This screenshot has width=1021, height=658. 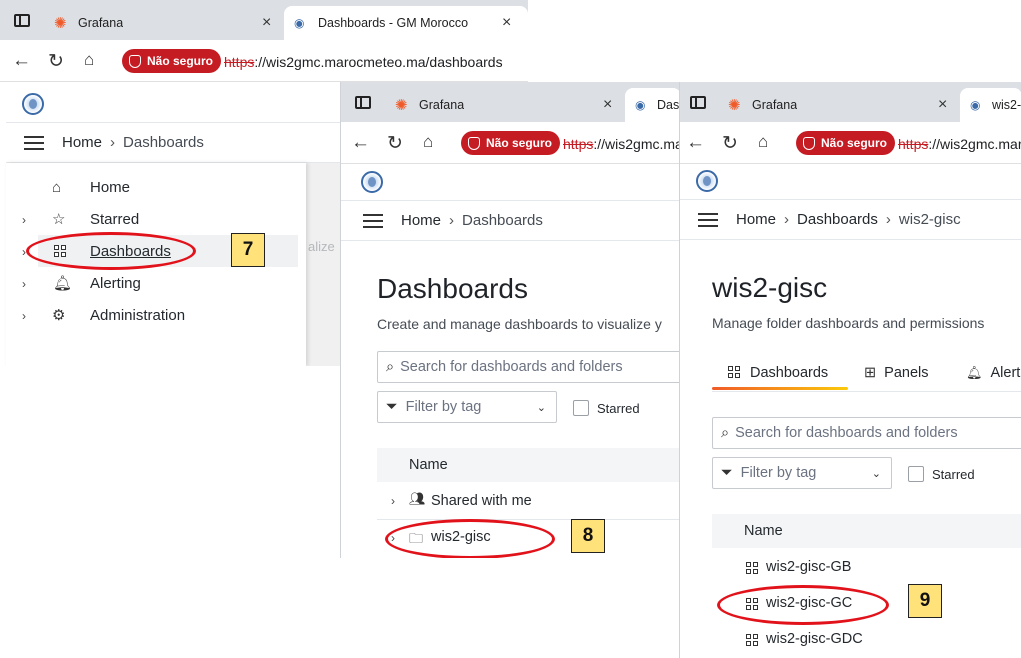 I want to click on list-item: wis2-gisc-GDC, so click(x=814, y=639).